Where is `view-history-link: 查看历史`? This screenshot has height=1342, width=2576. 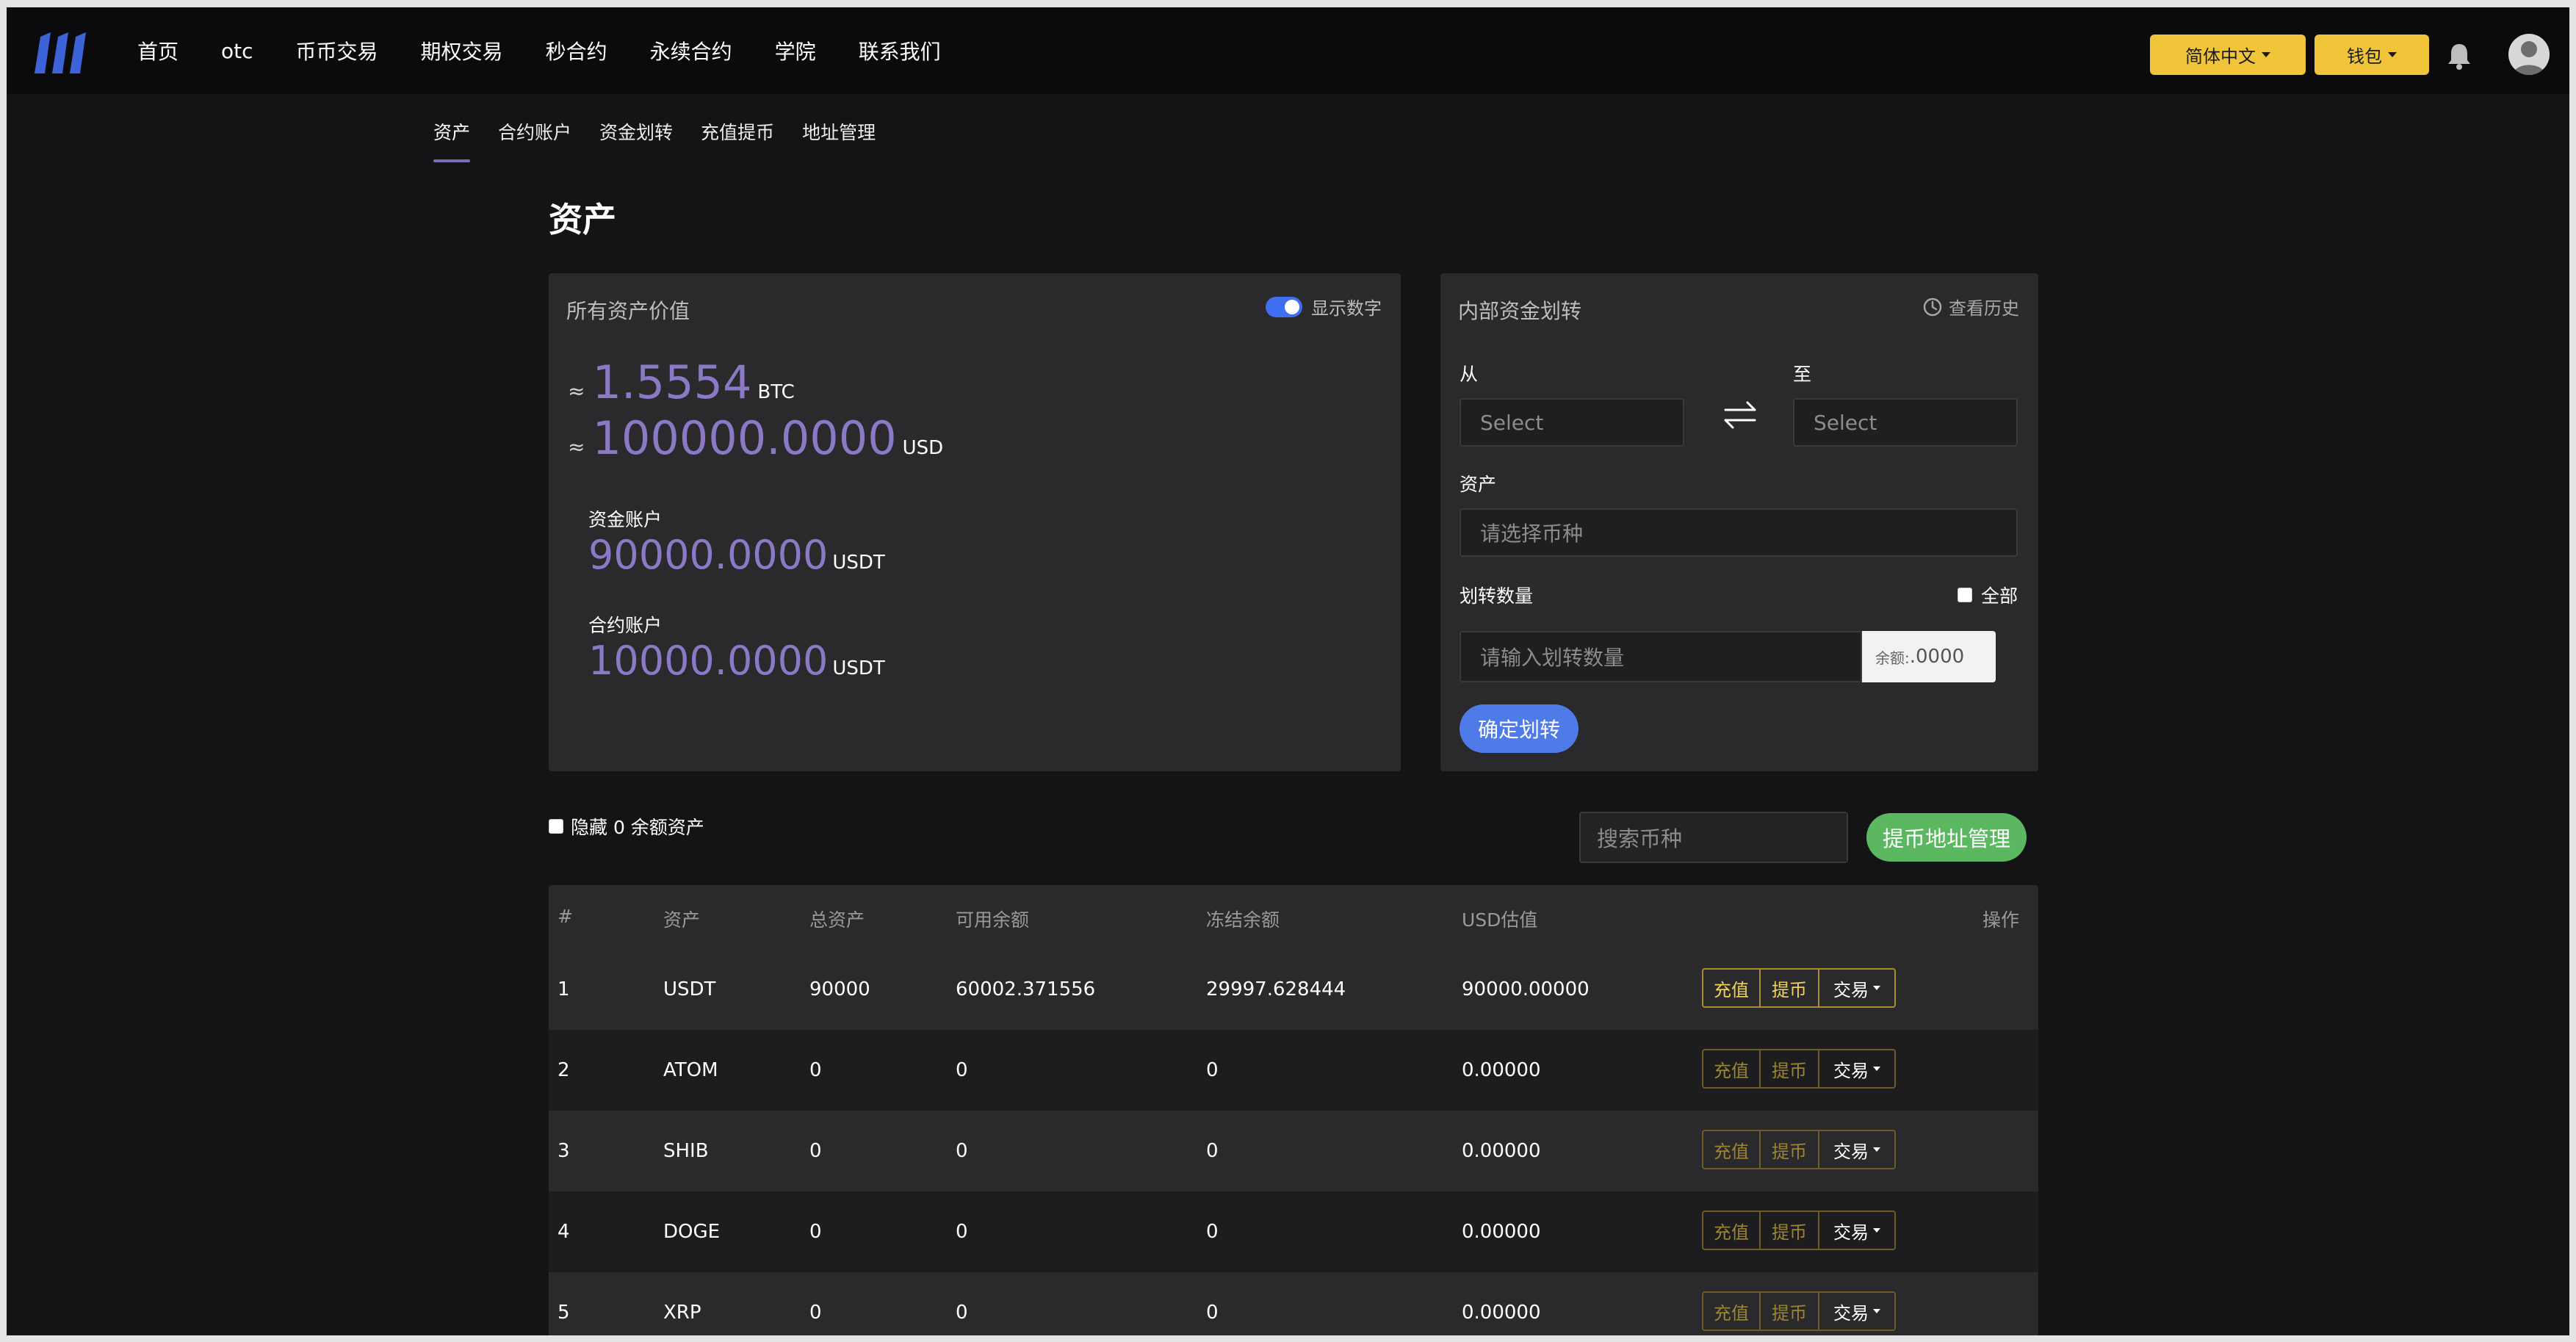
view-history-link: 查看历史 is located at coordinates (1971, 307).